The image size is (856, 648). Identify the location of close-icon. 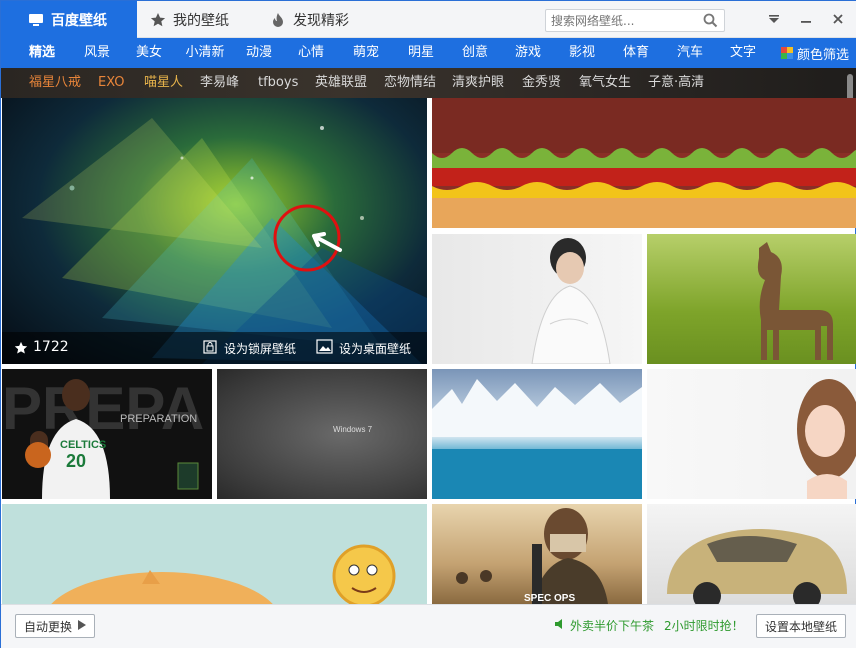
(838, 19).